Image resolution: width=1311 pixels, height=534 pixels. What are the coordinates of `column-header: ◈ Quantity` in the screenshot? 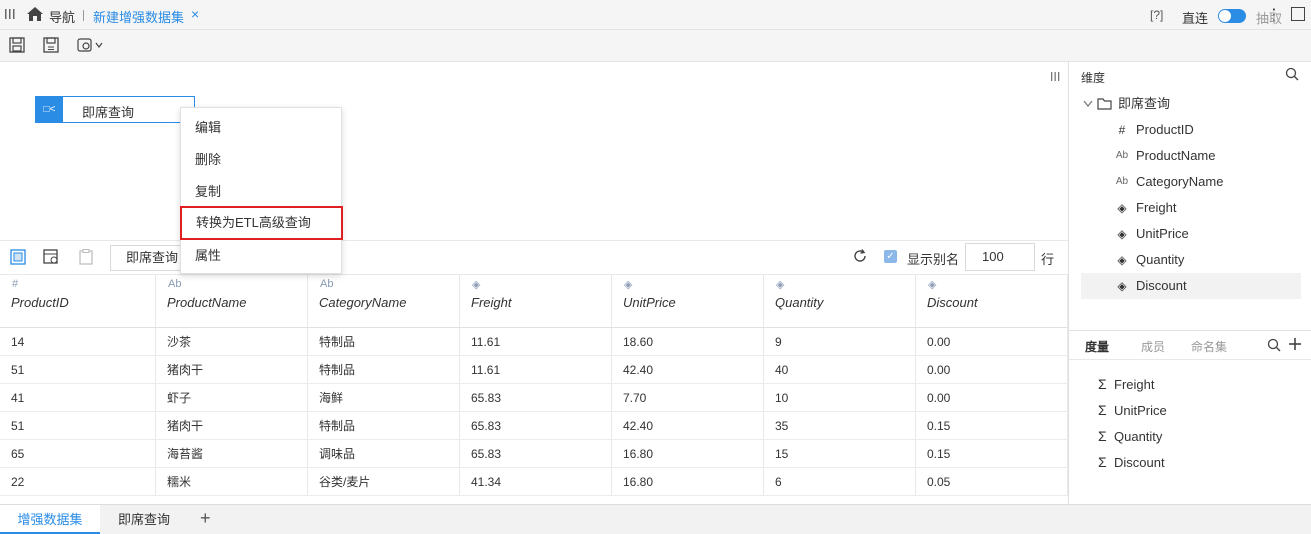 It's located at (840, 301).